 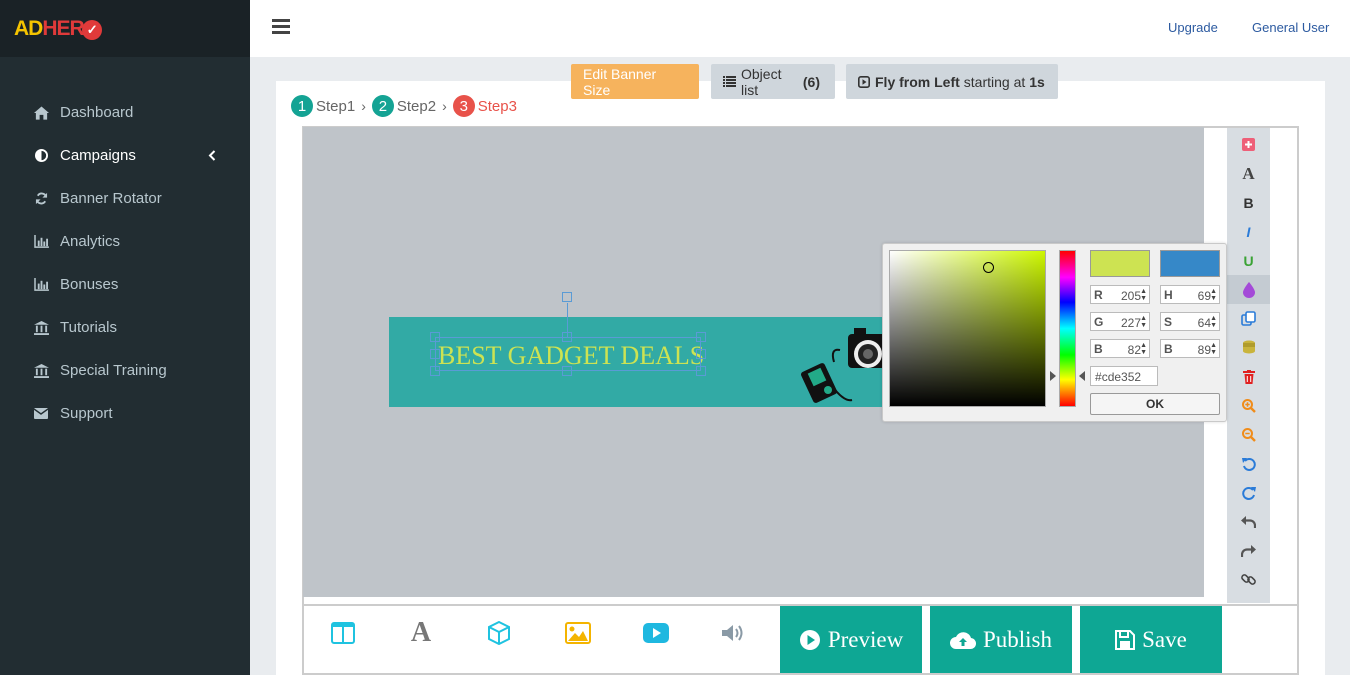 I want to click on original-color-swatch, so click(x=1190, y=263).